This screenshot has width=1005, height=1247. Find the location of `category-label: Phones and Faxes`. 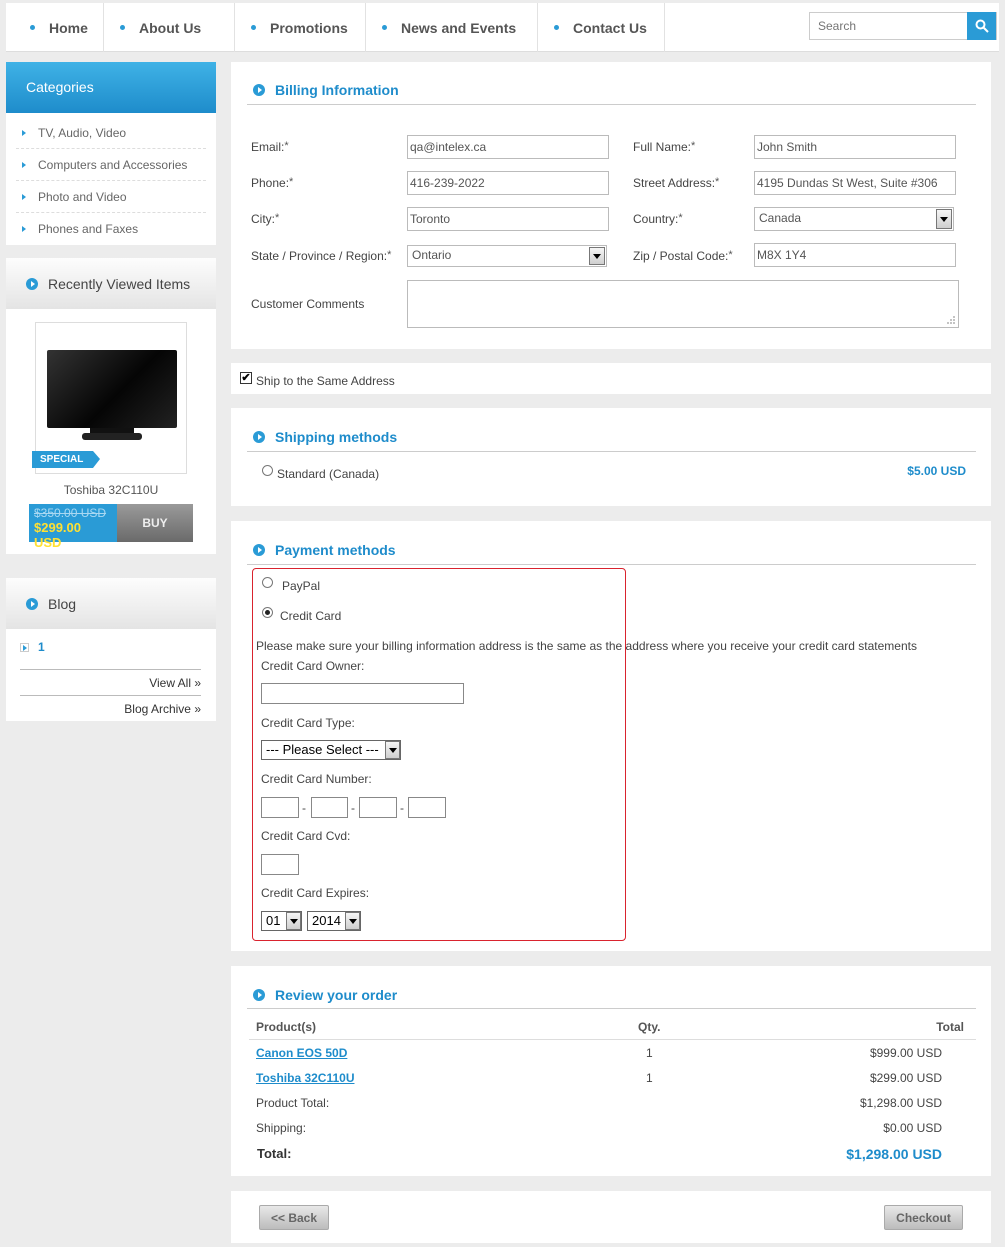

category-label: Phones and Faxes is located at coordinates (88, 229).